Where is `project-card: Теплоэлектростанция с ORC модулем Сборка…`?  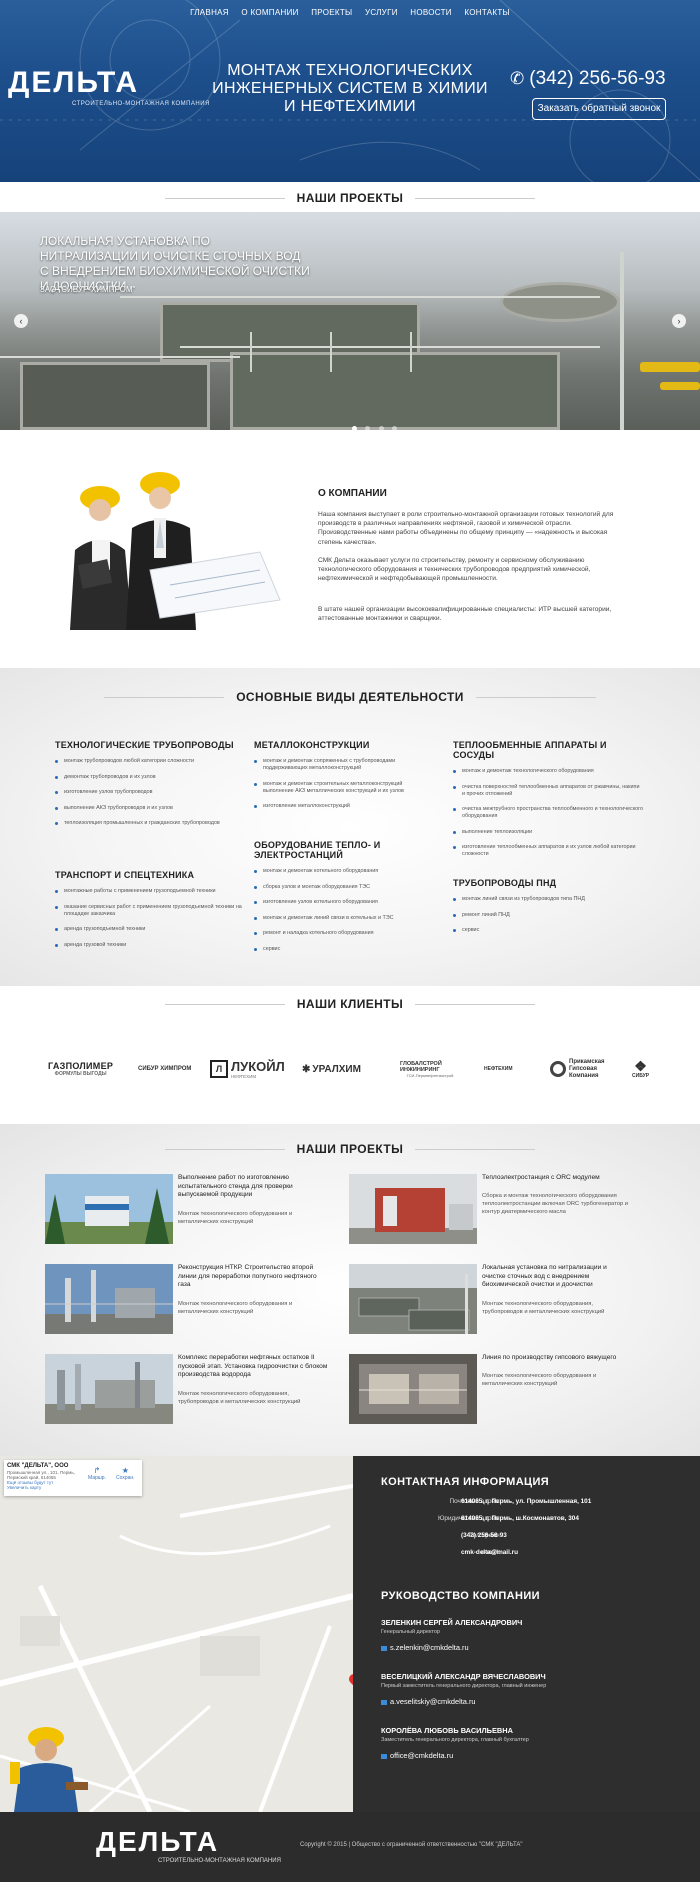
project-card: Теплоэлектростанция с ORC модулем Сборка… is located at coordinates (499, 1209).